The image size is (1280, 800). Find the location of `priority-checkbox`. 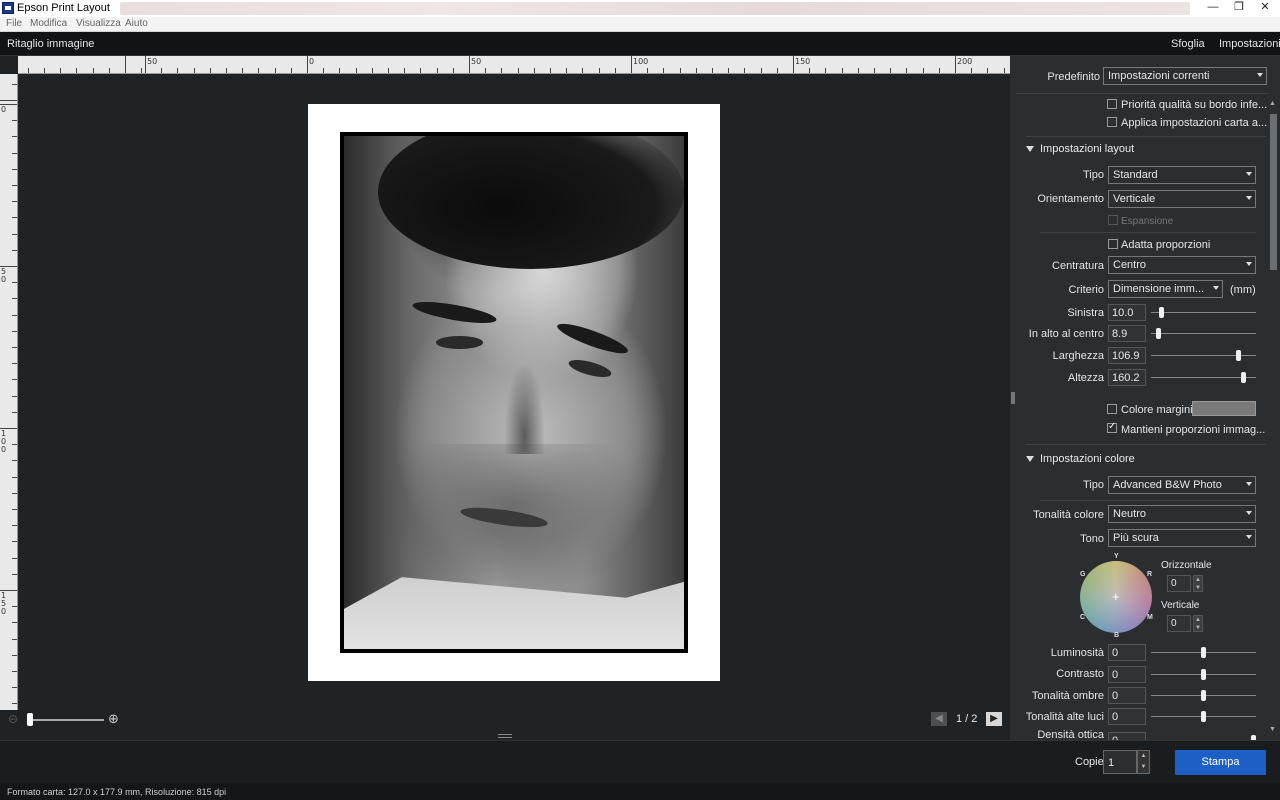

priority-checkbox is located at coordinates (1112, 104).